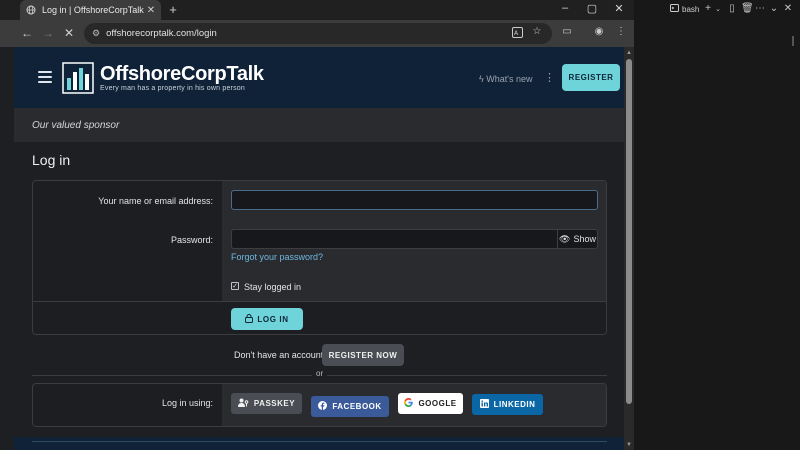 The width and height of the screenshot is (800, 450). I want to click on login-form-footer: LOG IN, so click(319, 317).